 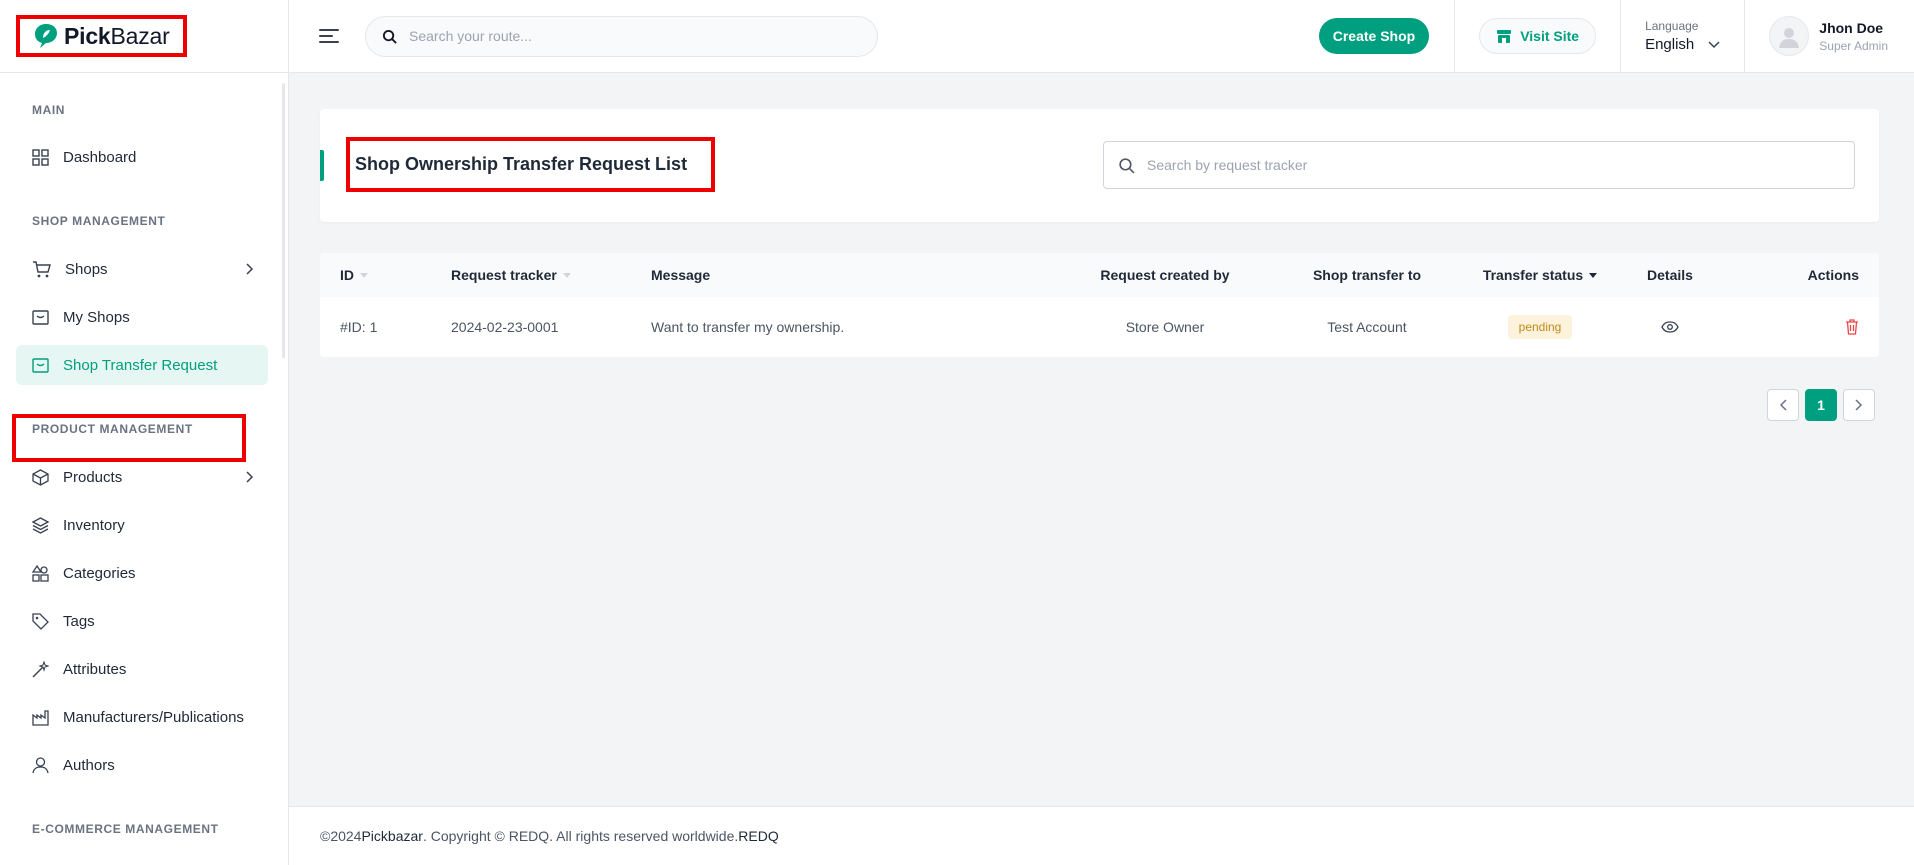 What do you see at coordinates (530, 164) in the screenshot?
I see `title-highlight-box: Shop Ownership Transfer Request List` at bounding box center [530, 164].